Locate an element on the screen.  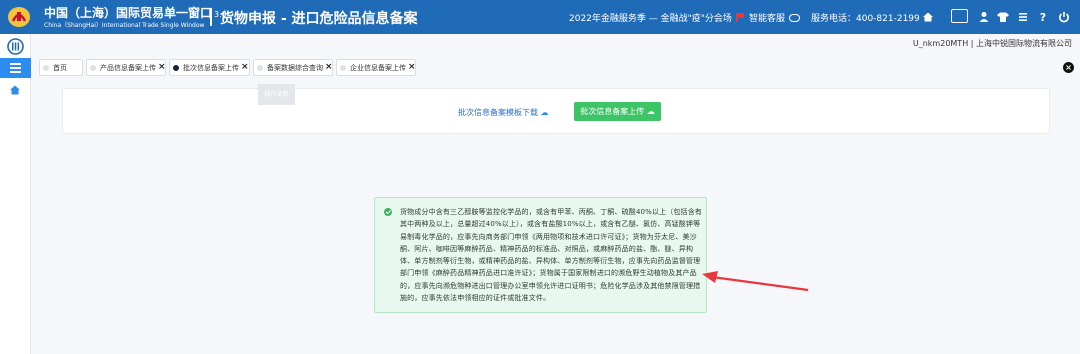
brand-title: 中国（上海）国际贸易单一窗口 3.0 is located at coordinates (135, 13).